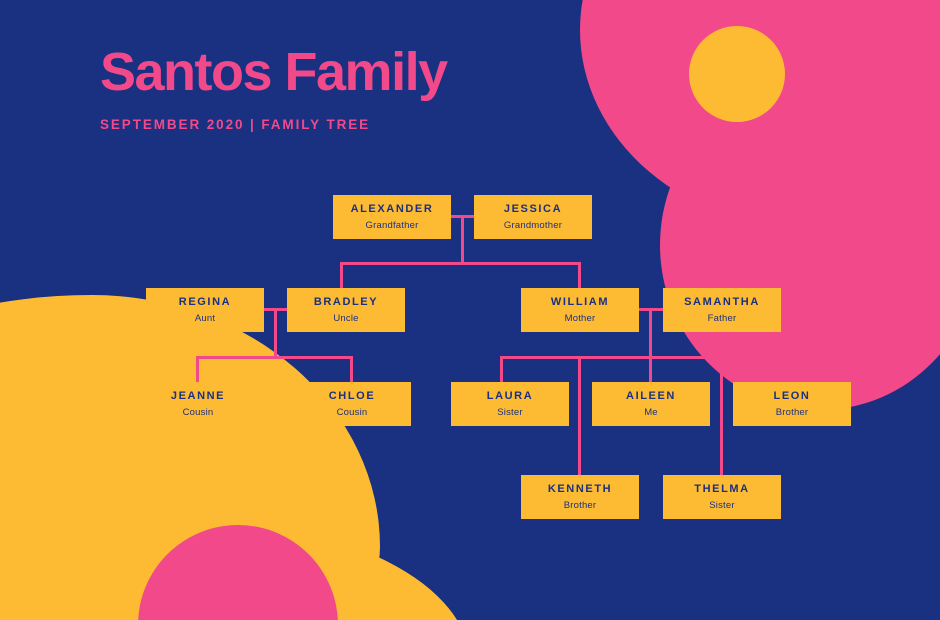 This screenshot has width=940, height=620. Describe the element at coordinates (646, 357) in the screenshot. I see `gen3-right-bus` at that location.